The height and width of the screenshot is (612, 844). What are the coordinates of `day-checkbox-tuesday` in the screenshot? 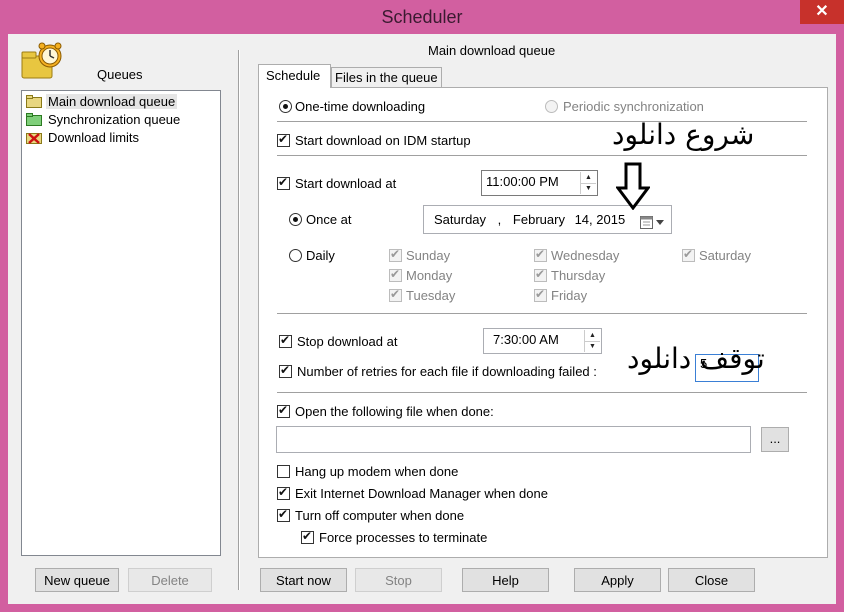 It's located at (395, 294).